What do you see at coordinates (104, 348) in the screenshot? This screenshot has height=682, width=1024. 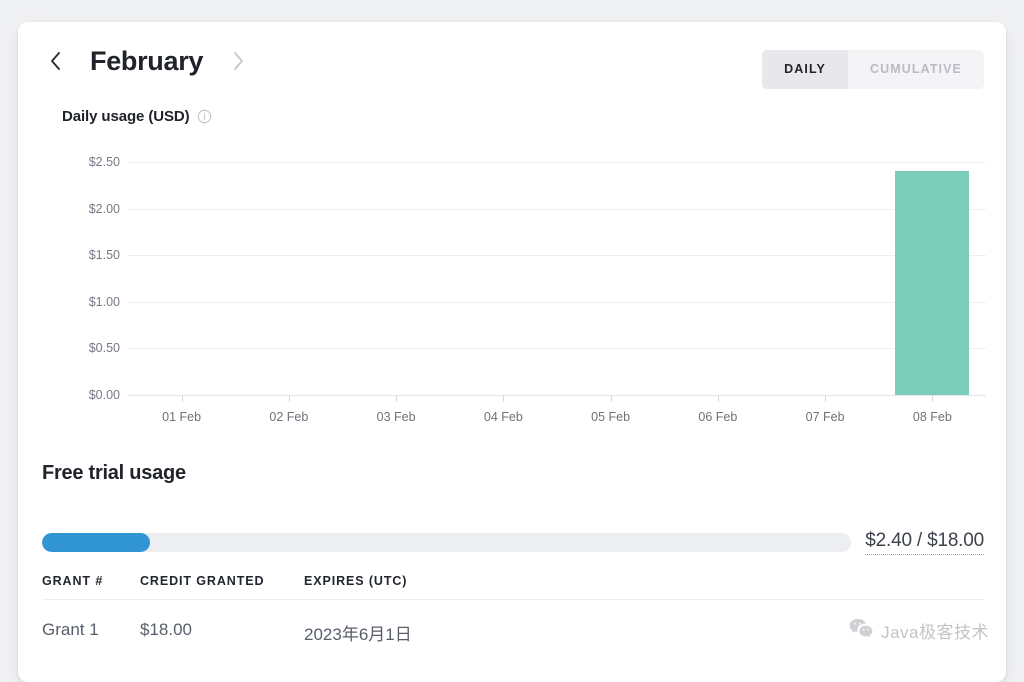 I see `y-axis-tick-label: $0.50` at bounding box center [104, 348].